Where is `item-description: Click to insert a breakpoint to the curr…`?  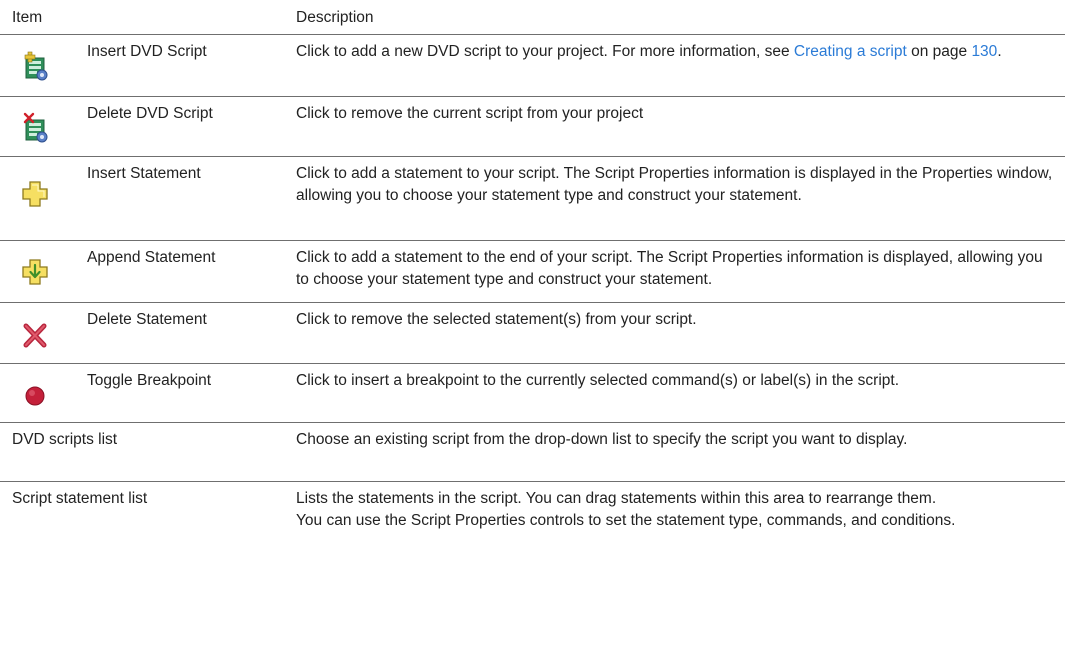
item-description: Click to insert a breakpoint to the curr… is located at coordinates (598, 380).